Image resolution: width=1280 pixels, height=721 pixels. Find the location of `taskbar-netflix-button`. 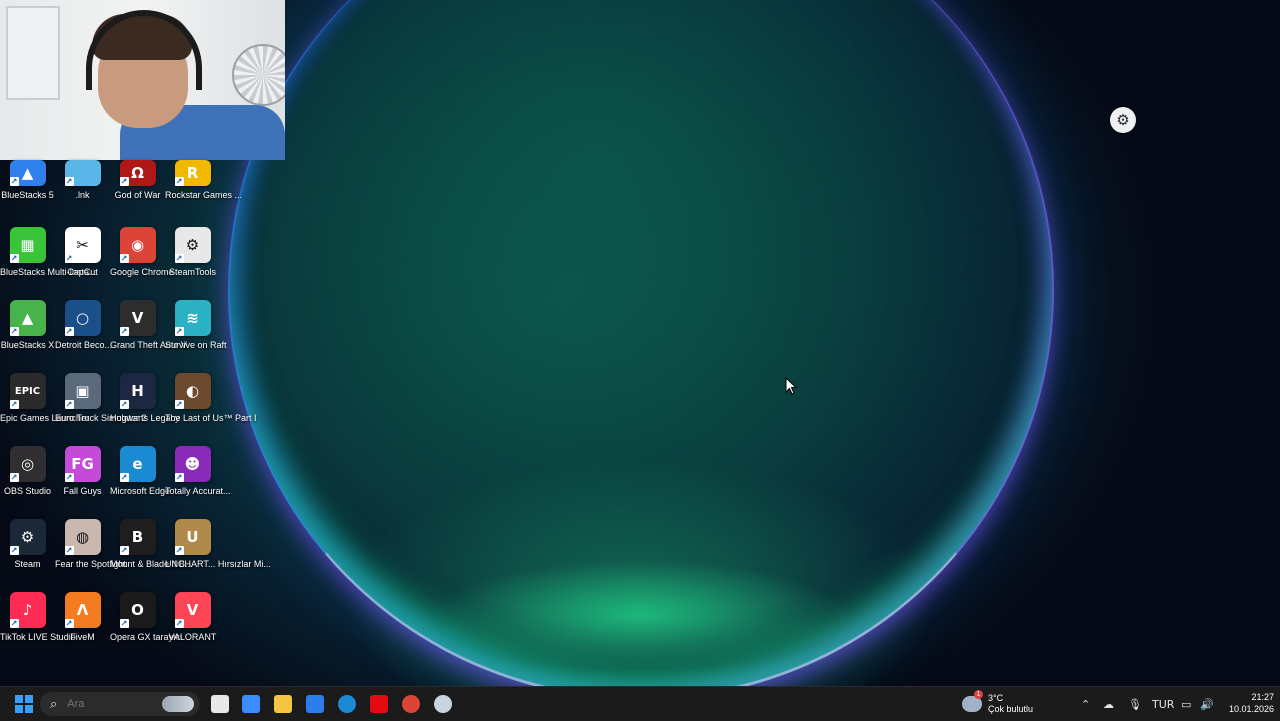

taskbar-netflix-button is located at coordinates (379, 704).